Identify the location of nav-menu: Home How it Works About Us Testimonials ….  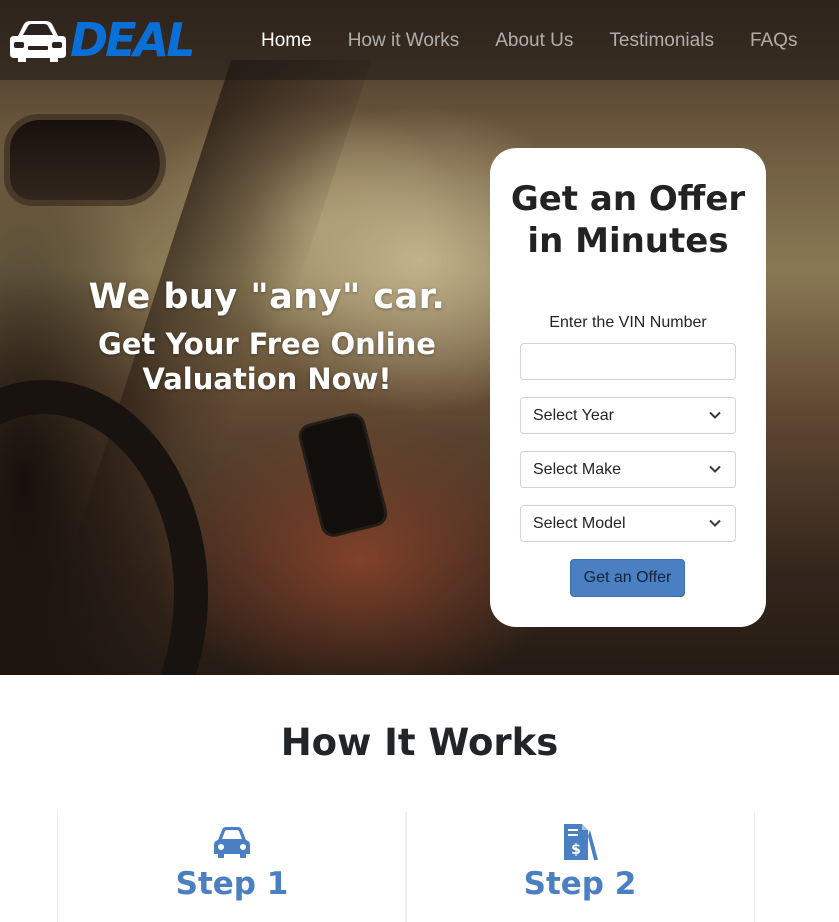
(547, 41).